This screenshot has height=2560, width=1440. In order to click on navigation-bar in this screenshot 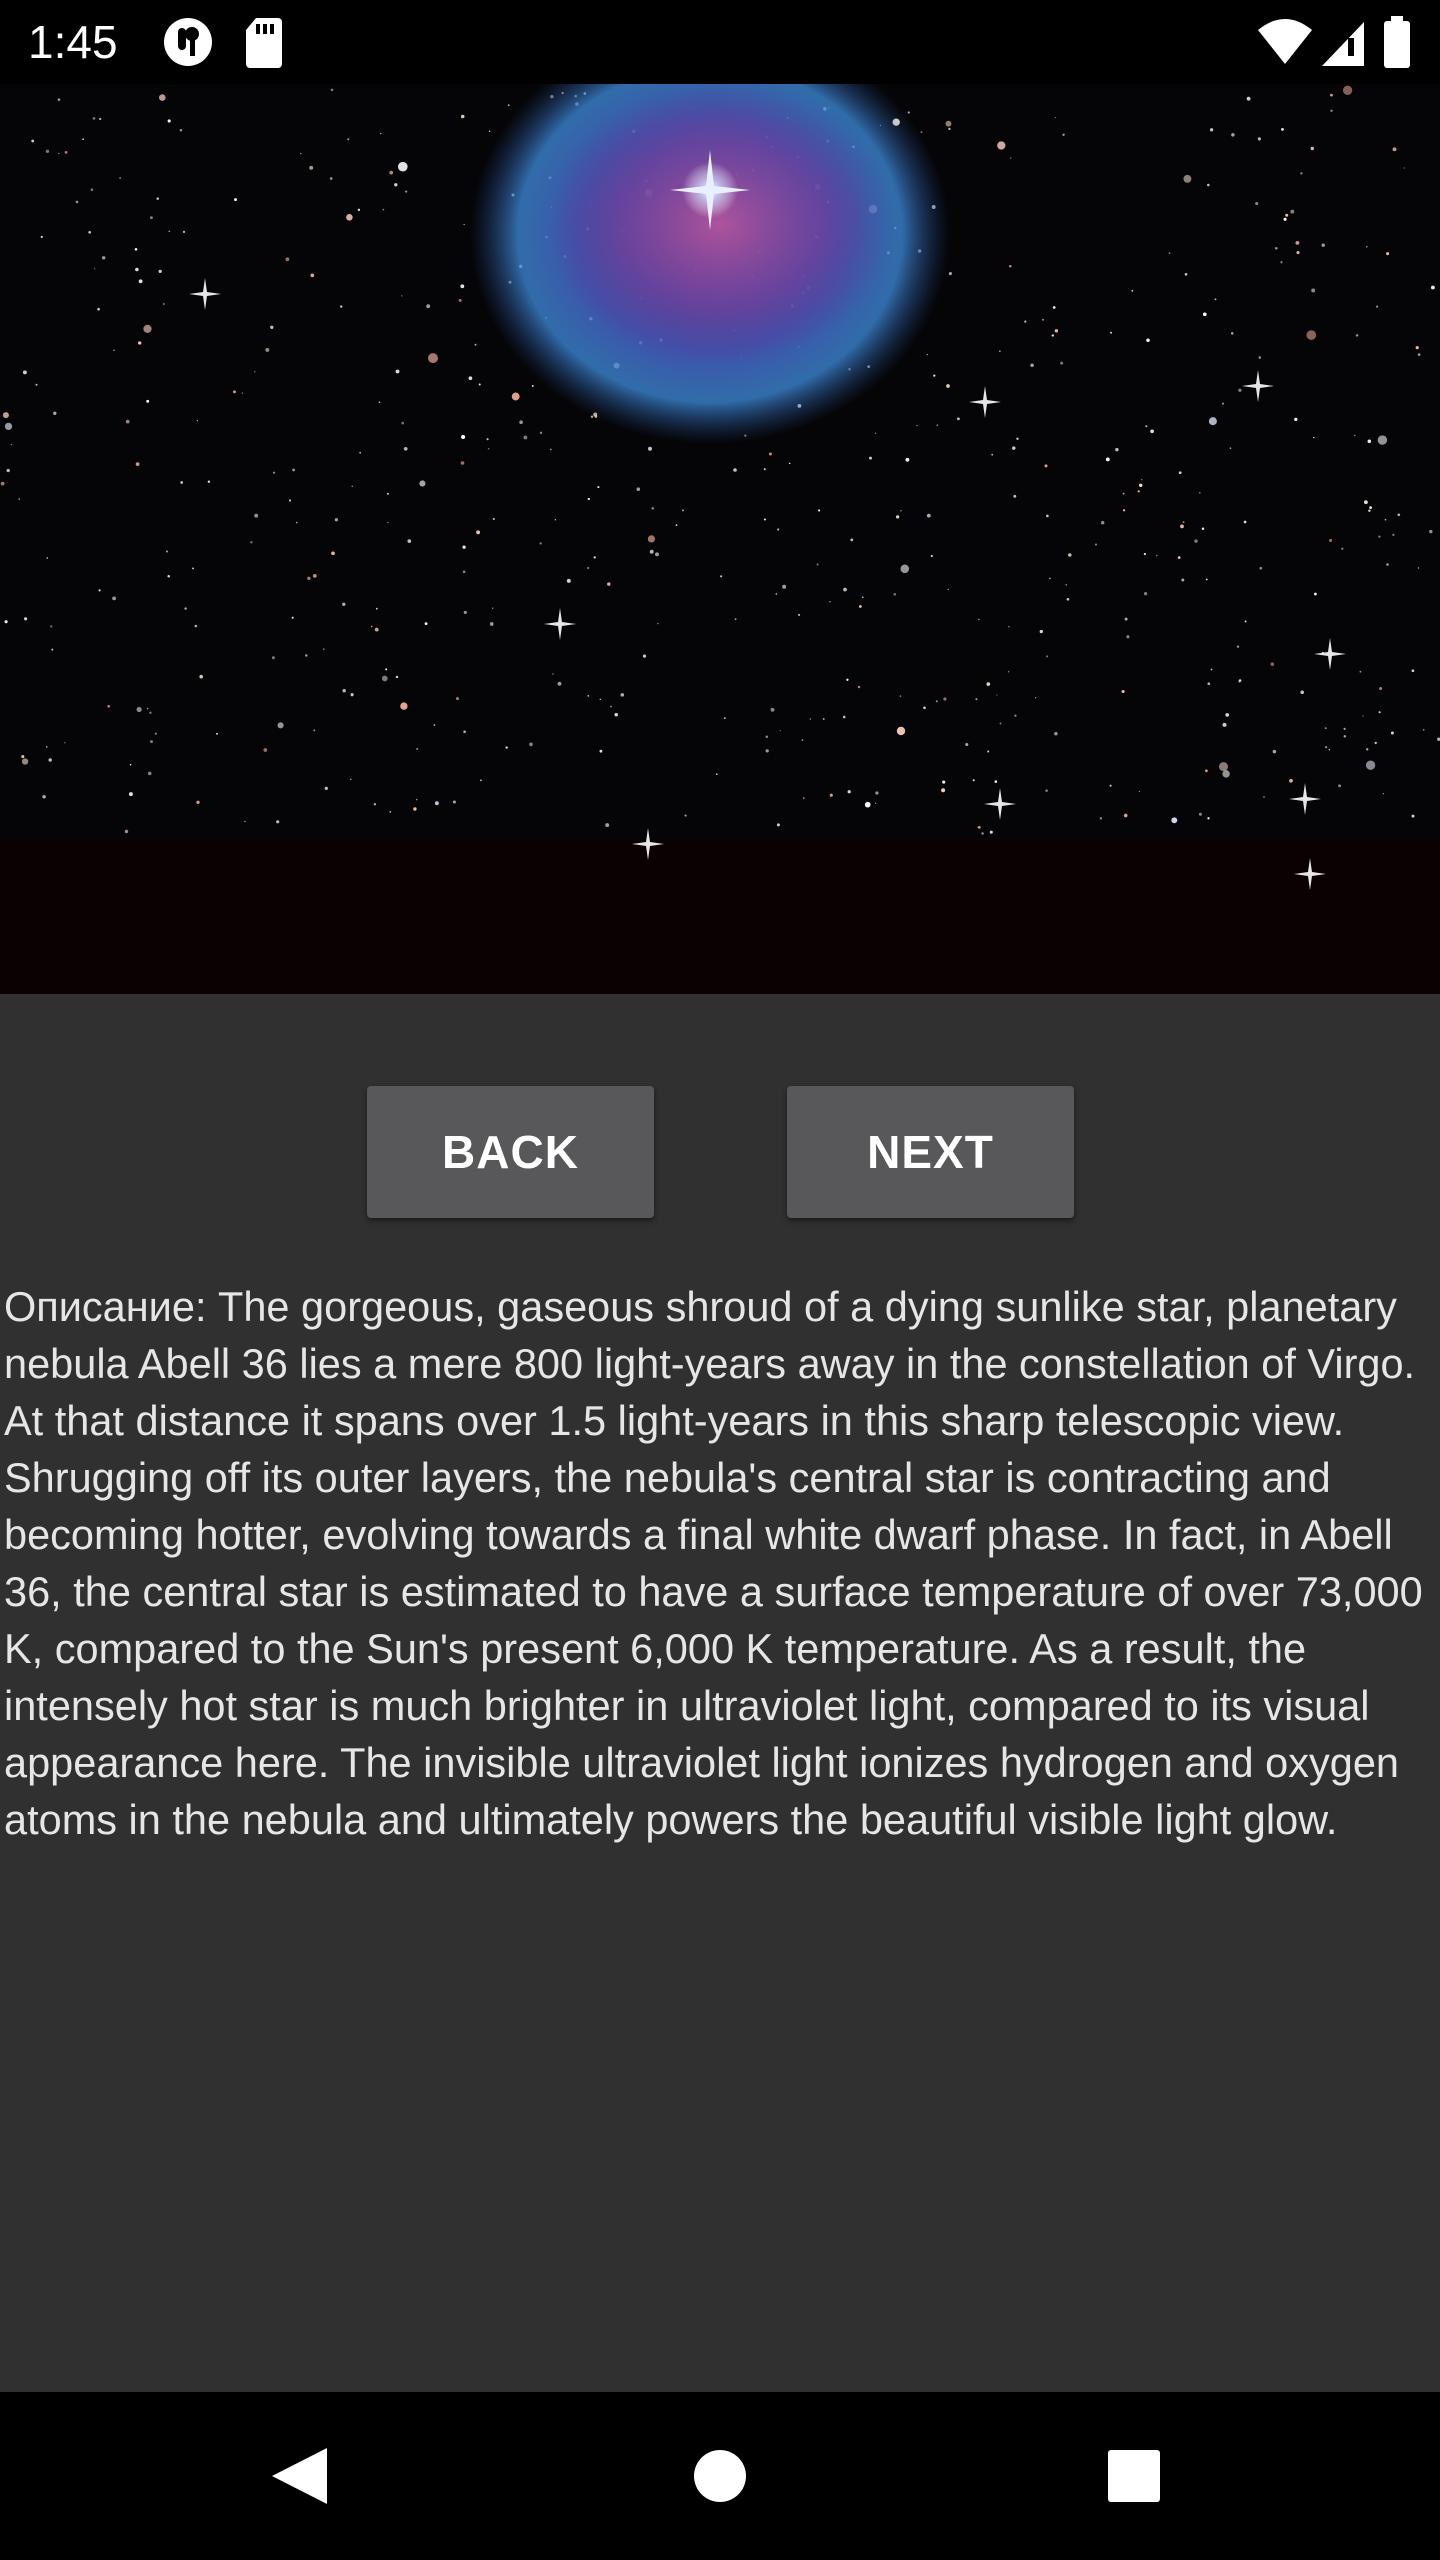, I will do `click(720, 2476)`.